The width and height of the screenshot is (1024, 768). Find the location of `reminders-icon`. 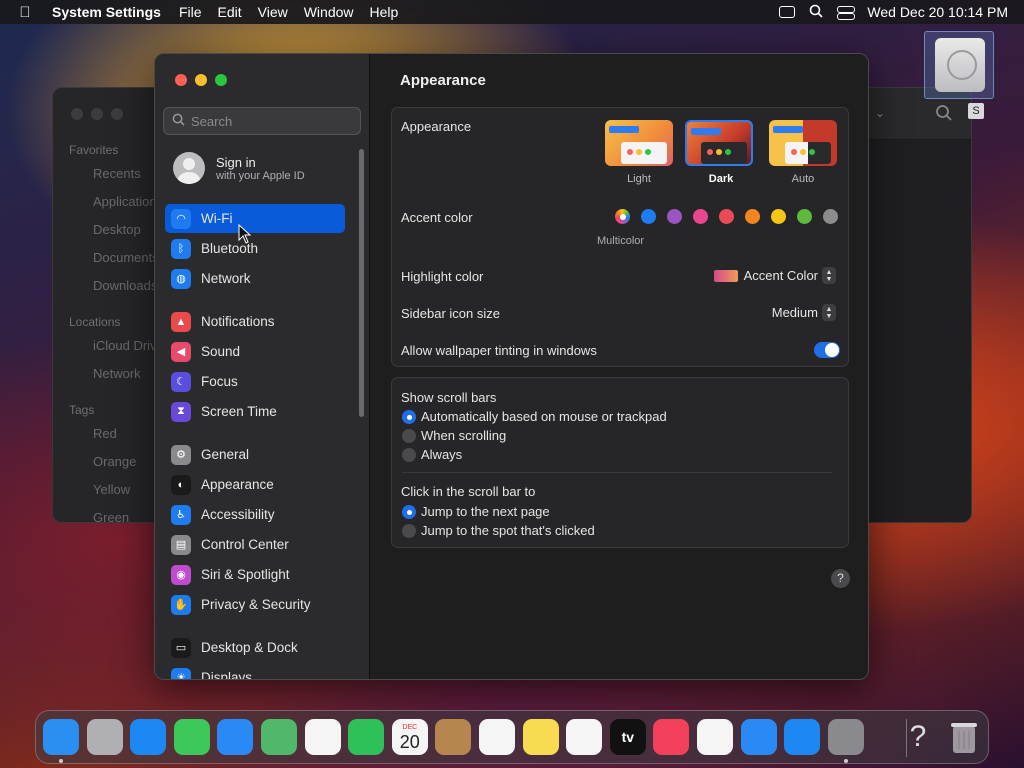

reminders-icon is located at coordinates (497, 737).